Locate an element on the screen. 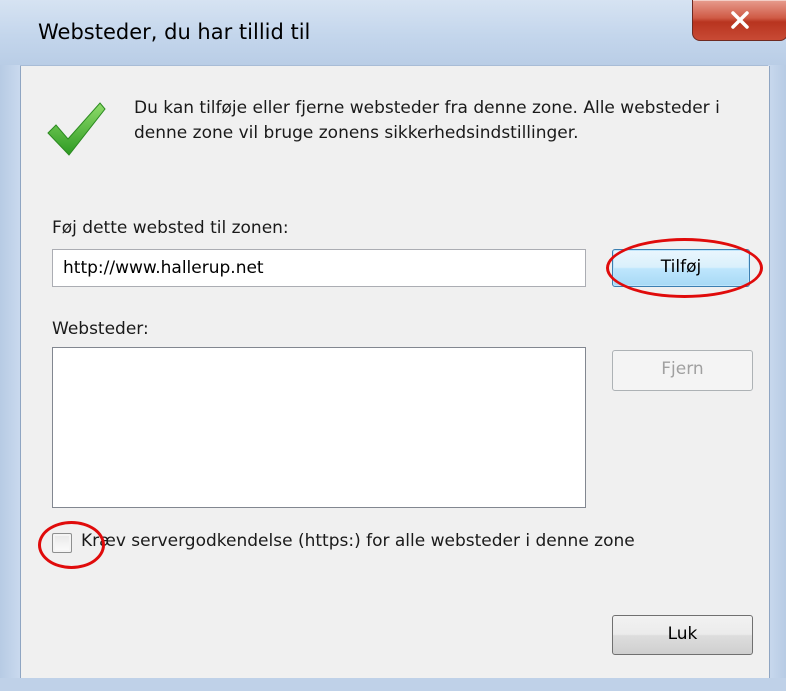 The height and width of the screenshot is (691, 786). window-frame-bottom is located at coordinates (393, 684).